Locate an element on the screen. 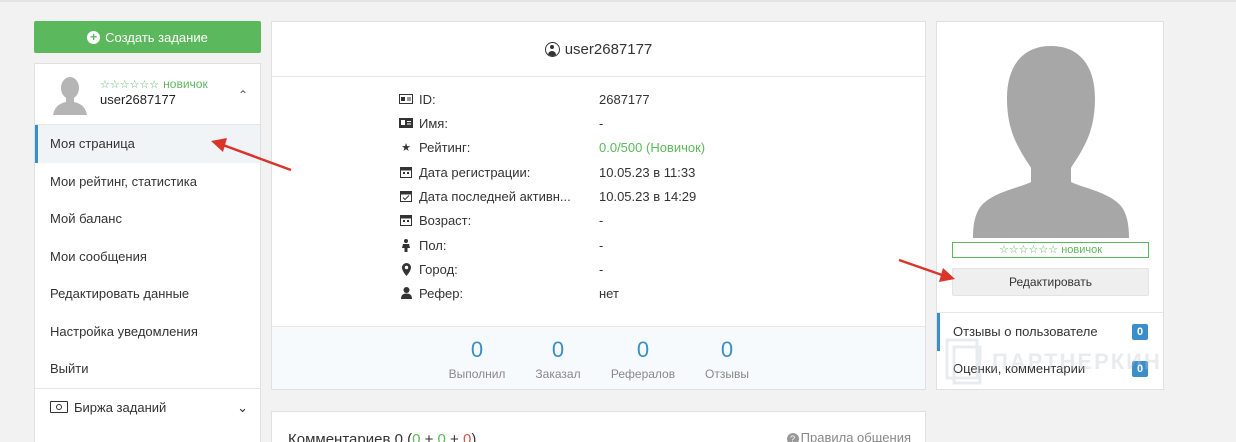 Image resolution: width=1236 pixels, height=442 pixels. plus-circle-icon: + is located at coordinates (94, 37).